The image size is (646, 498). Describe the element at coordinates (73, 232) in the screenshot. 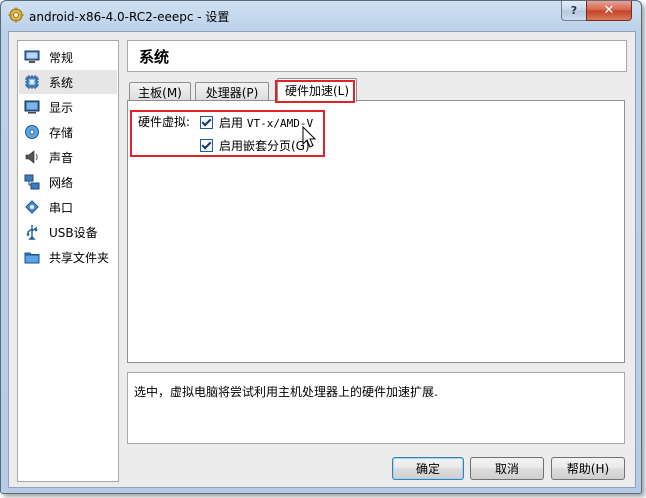

I see `sidebar-item-label: USB设备` at that location.